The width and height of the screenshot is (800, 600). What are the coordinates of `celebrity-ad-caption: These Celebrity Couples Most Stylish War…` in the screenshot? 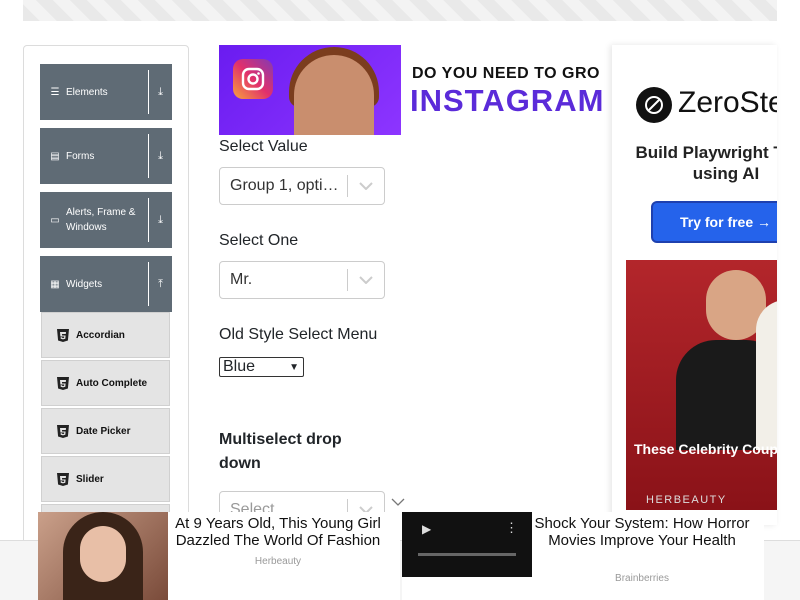 It's located at (705, 449).